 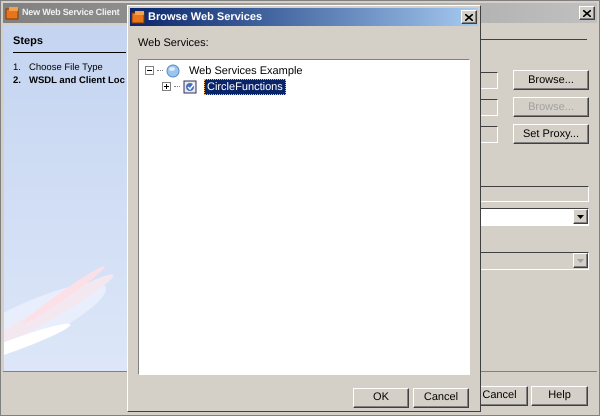 What do you see at coordinates (245, 86) in the screenshot?
I see `tree-item: CircleFunctions` at bounding box center [245, 86].